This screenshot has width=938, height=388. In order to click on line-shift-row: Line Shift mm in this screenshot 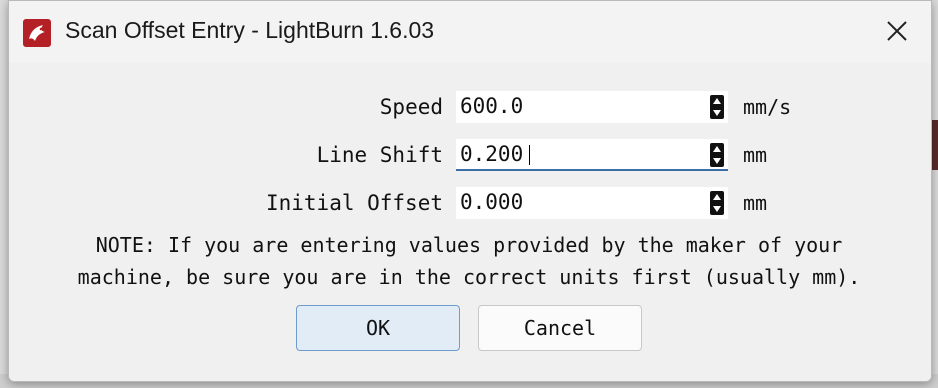, I will do `click(470, 155)`.